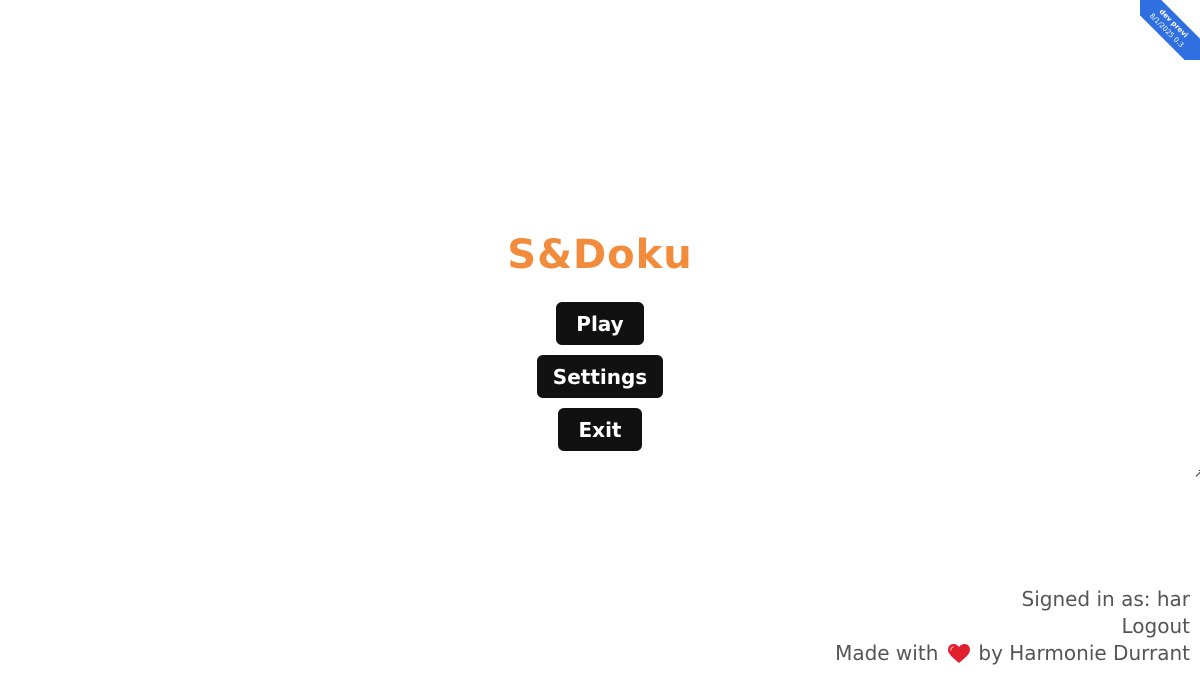 The image size is (1200, 675). What do you see at coordinates (600, 376) in the screenshot?
I see `settings-button: Settings` at bounding box center [600, 376].